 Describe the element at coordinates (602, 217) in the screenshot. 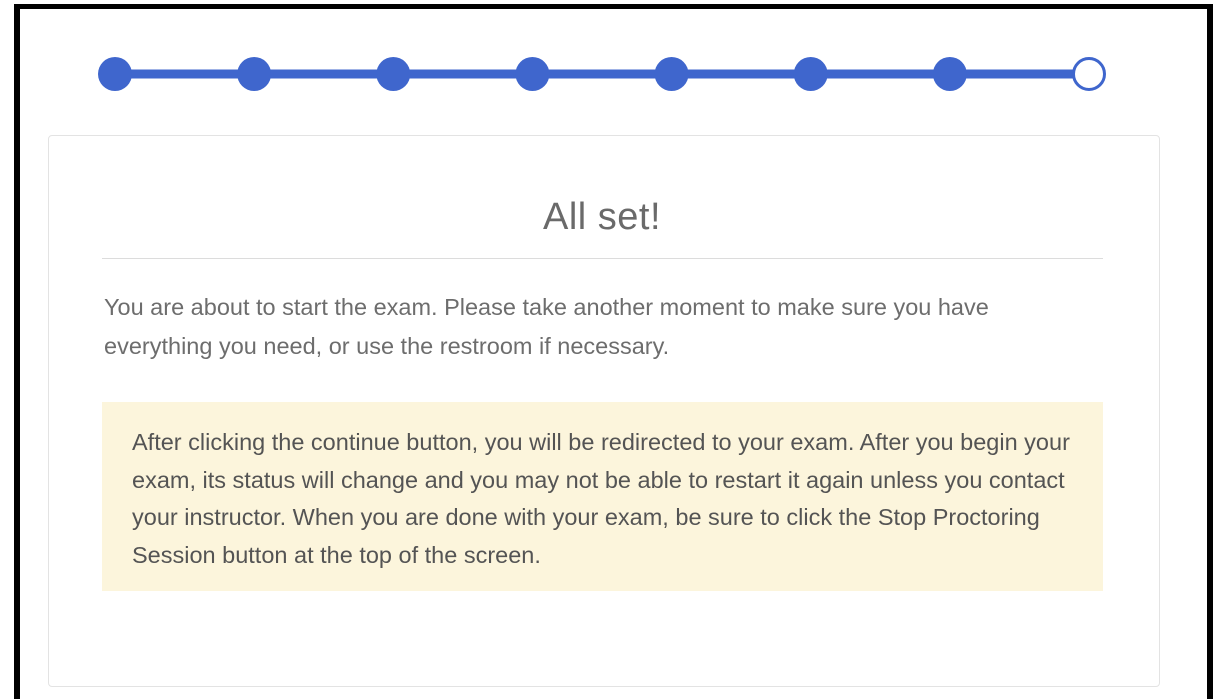

I see `page-title: All set!` at that location.